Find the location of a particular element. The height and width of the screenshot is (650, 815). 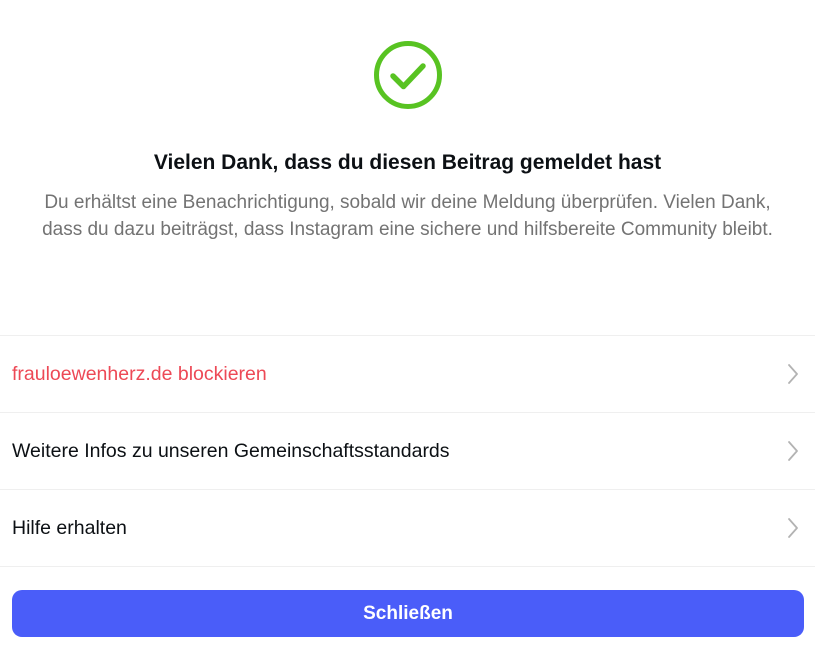

check-circle-icon is located at coordinates (408, 75).